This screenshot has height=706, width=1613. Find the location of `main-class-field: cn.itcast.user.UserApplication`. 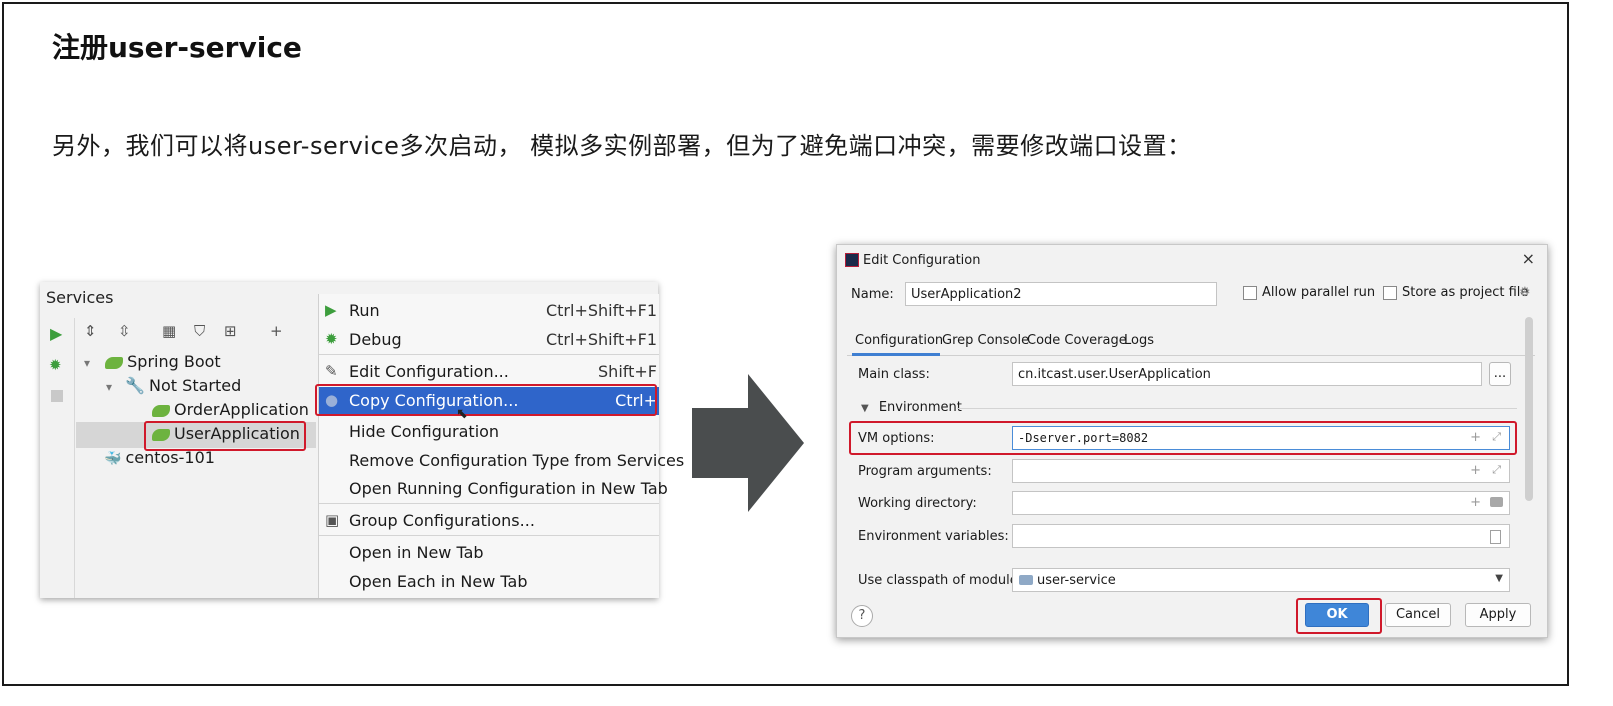

main-class-field: cn.itcast.user.UserApplication is located at coordinates (1247, 374).